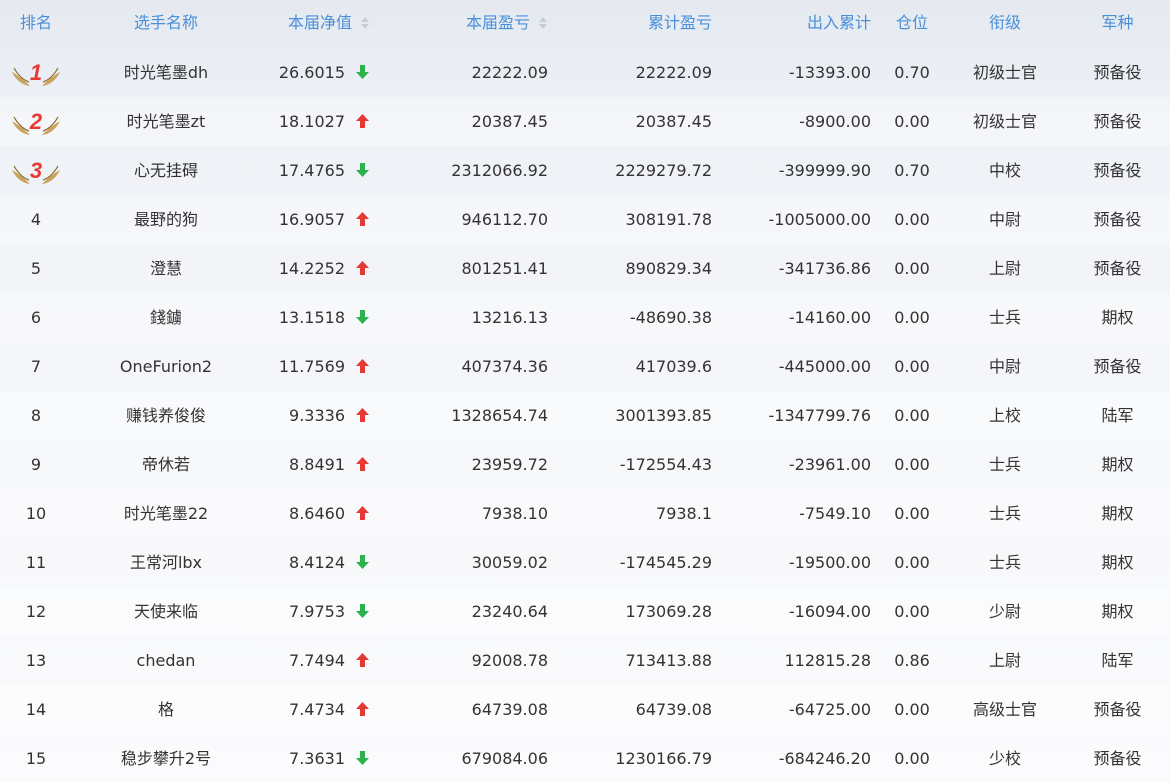 The height and width of the screenshot is (783, 1170). I want to click on cell-profit: 13216.13, so click(509, 317).